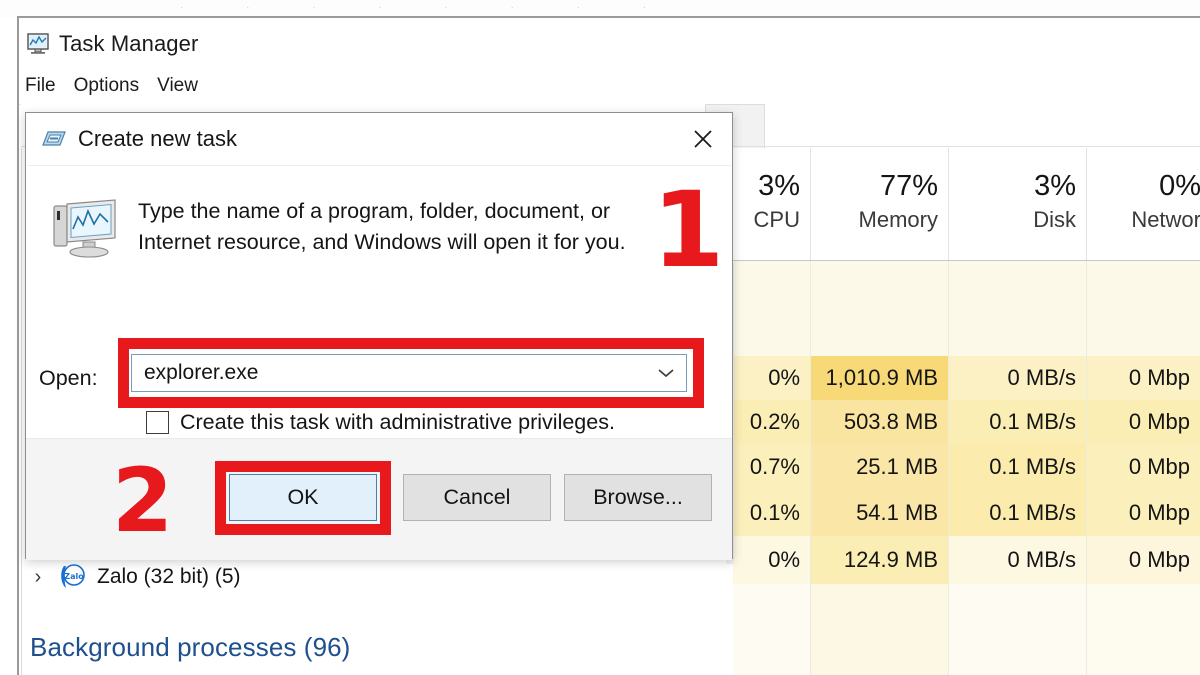 The image size is (1200, 675). What do you see at coordinates (68, 378) in the screenshot?
I see `open-field-label: Open:` at bounding box center [68, 378].